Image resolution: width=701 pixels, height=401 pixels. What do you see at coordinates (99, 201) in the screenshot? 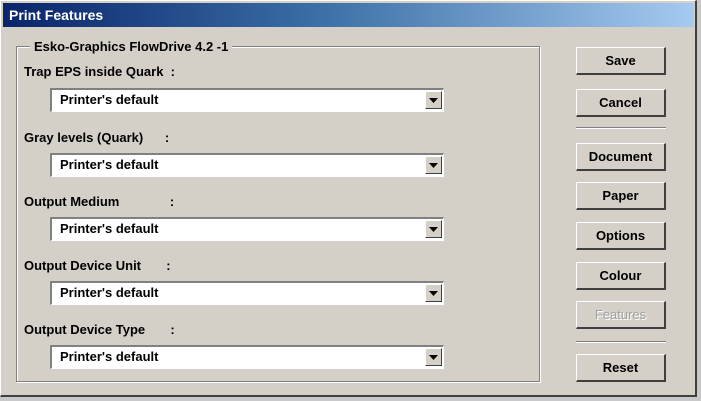
I see `output-medium-label: Output Medium :` at bounding box center [99, 201].